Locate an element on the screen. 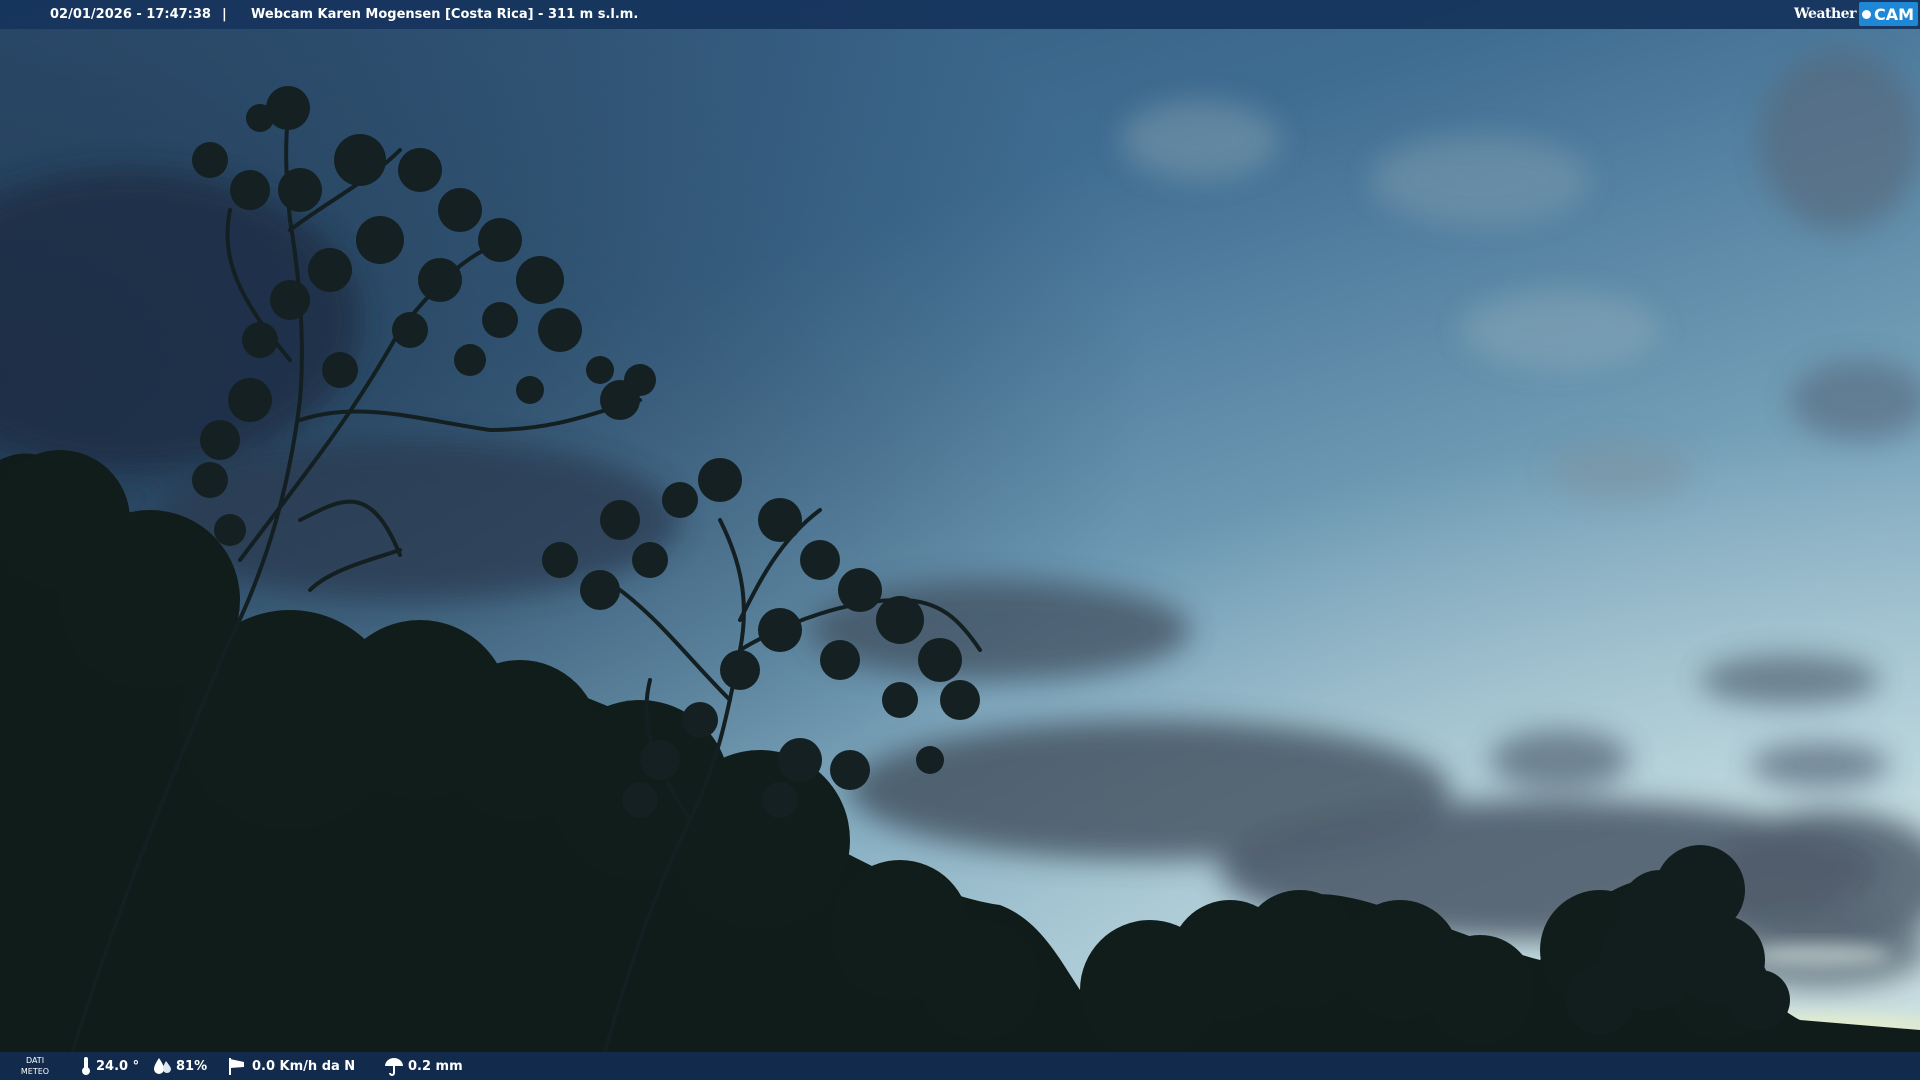 The height and width of the screenshot is (1080, 1920). umbrella-icon is located at coordinates (394, 1067).